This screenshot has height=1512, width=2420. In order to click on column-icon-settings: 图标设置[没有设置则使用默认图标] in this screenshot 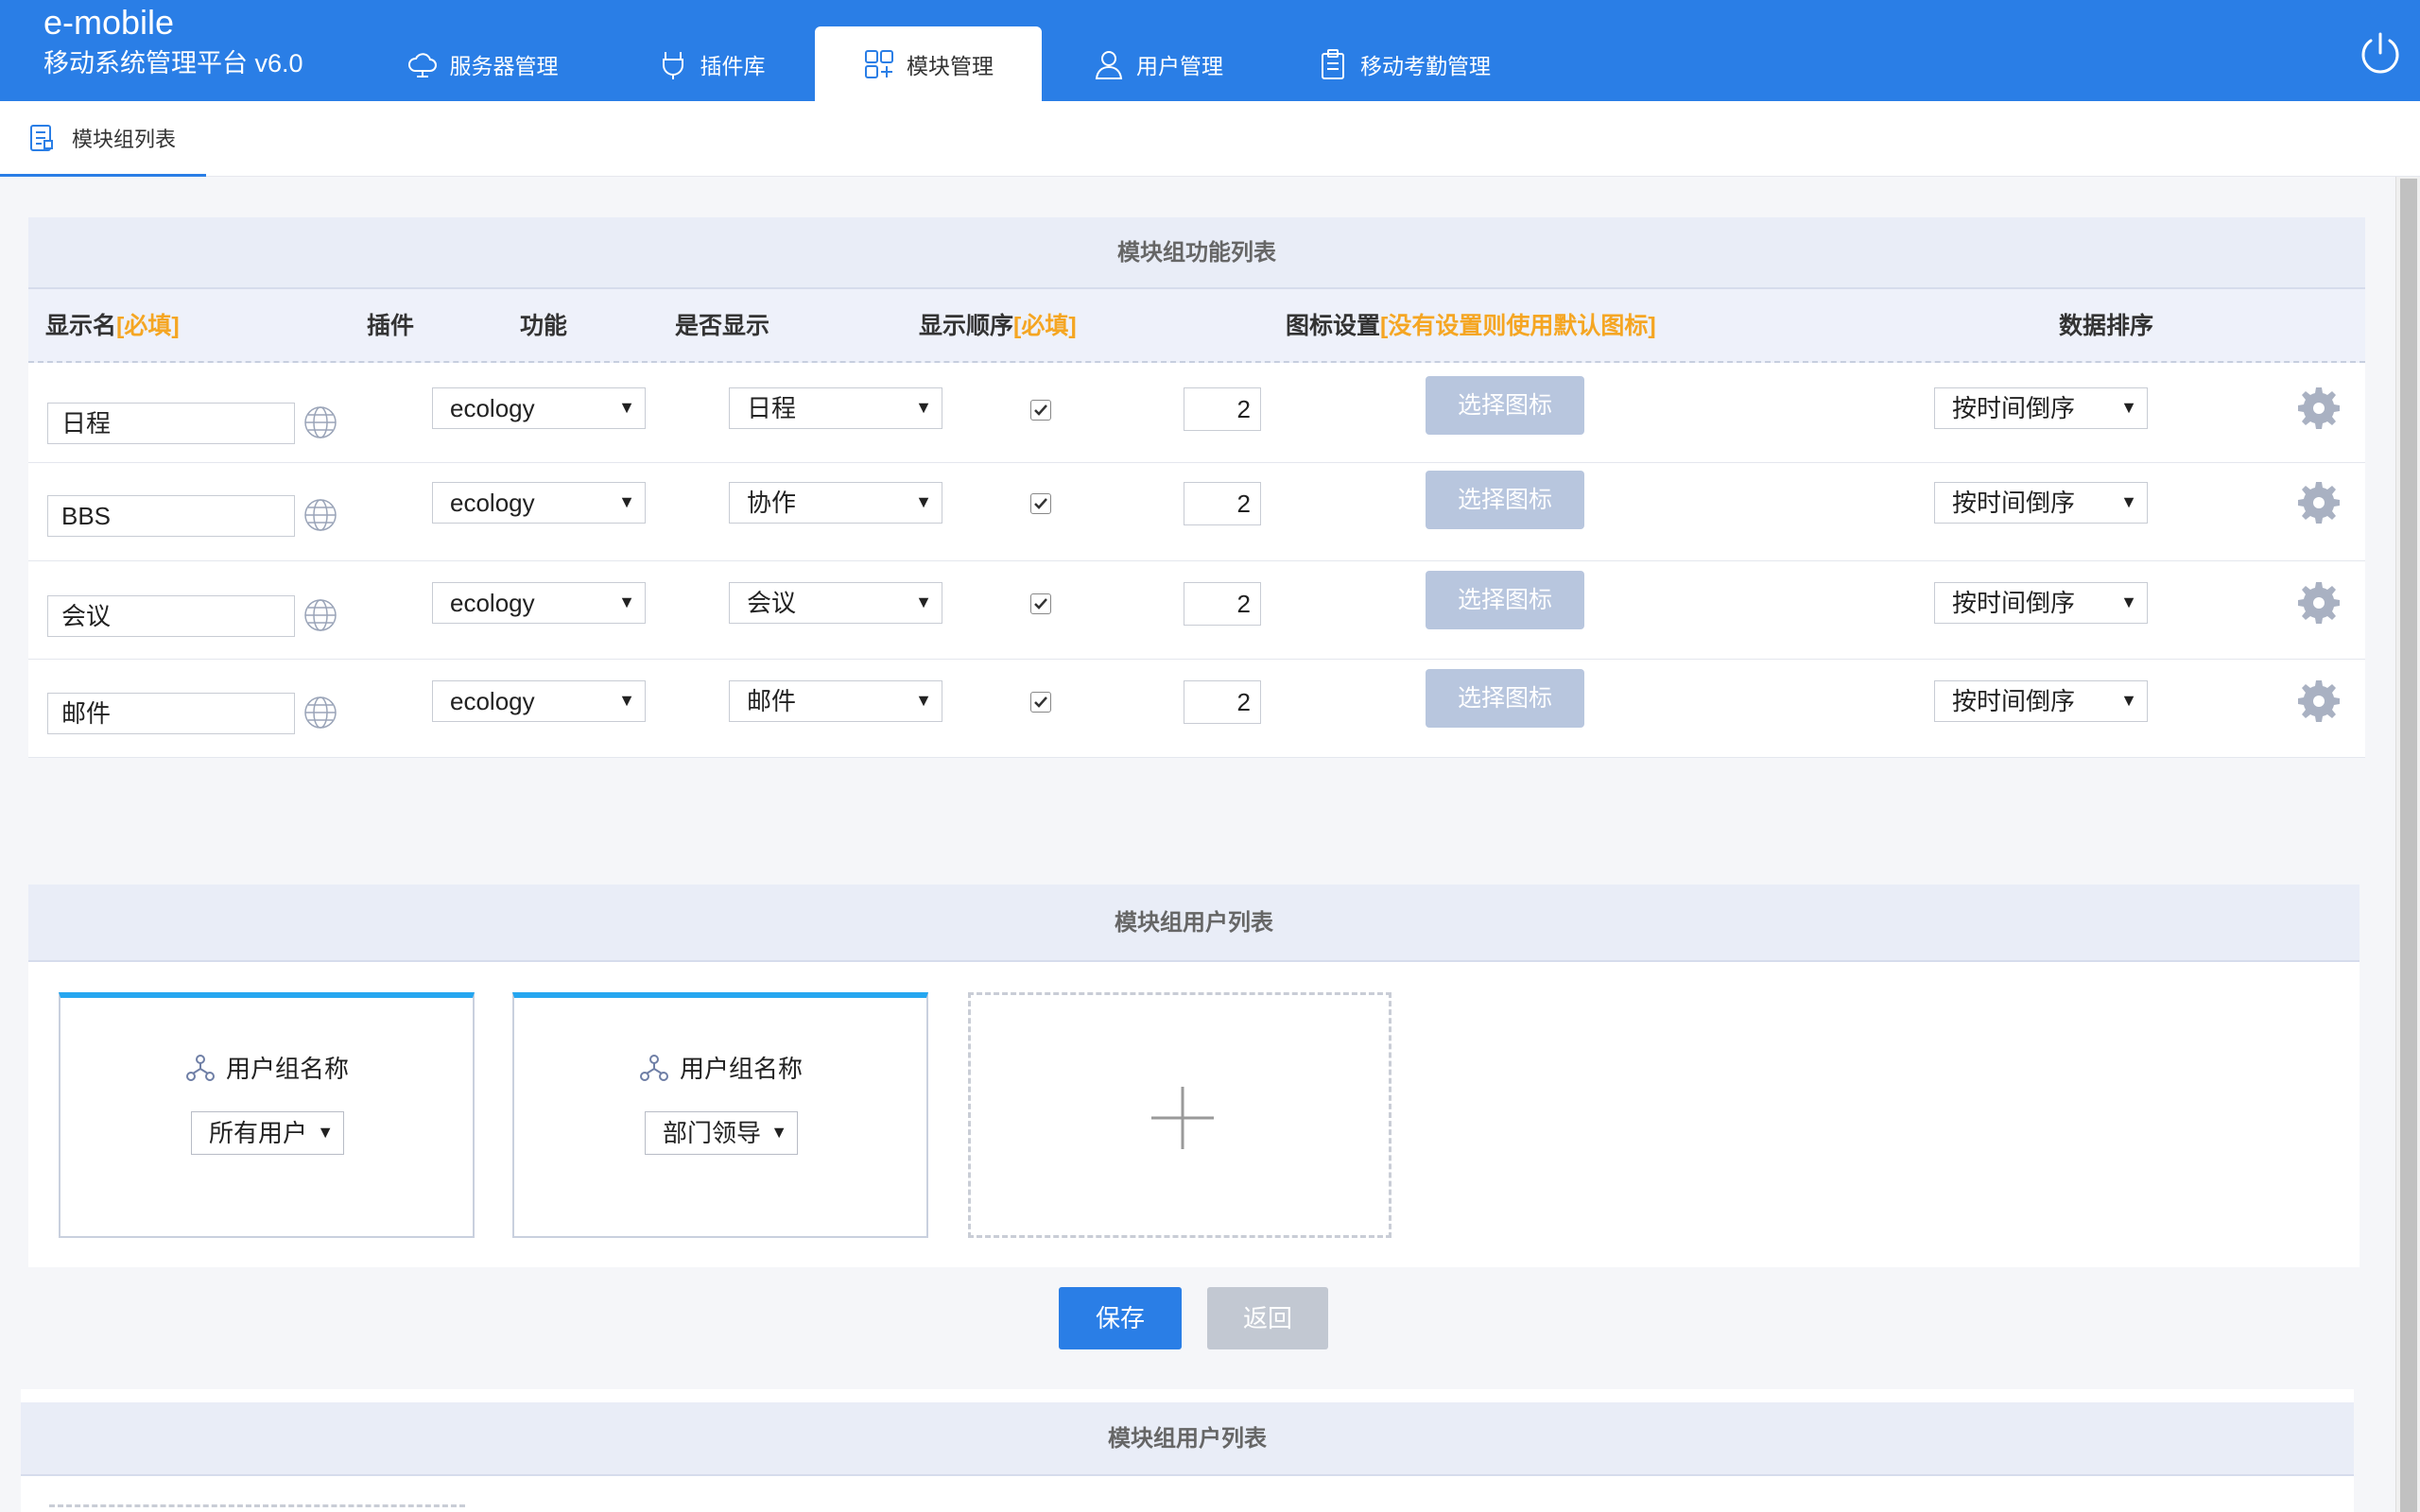, I will do `click(1471, 326)`.